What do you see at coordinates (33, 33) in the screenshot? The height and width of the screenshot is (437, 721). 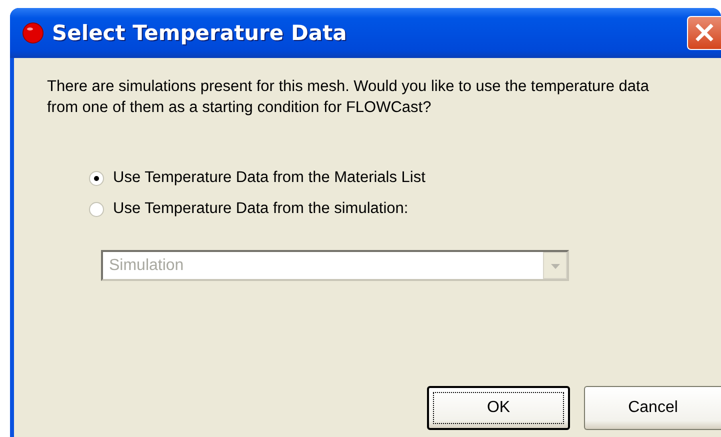 I see `app-icon` at bounding box center [33, 33].